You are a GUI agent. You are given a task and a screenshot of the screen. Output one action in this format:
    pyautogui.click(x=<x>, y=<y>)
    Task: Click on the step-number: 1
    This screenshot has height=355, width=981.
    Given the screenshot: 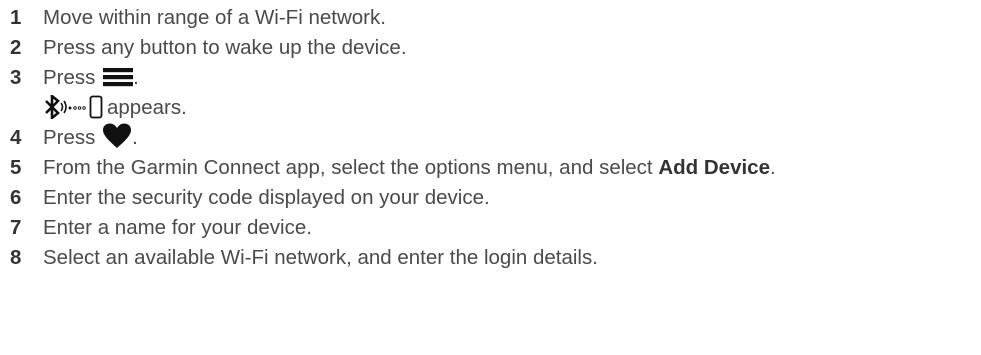 What is the action you would take?
    pyautogui.click(x=16, y=17)
    